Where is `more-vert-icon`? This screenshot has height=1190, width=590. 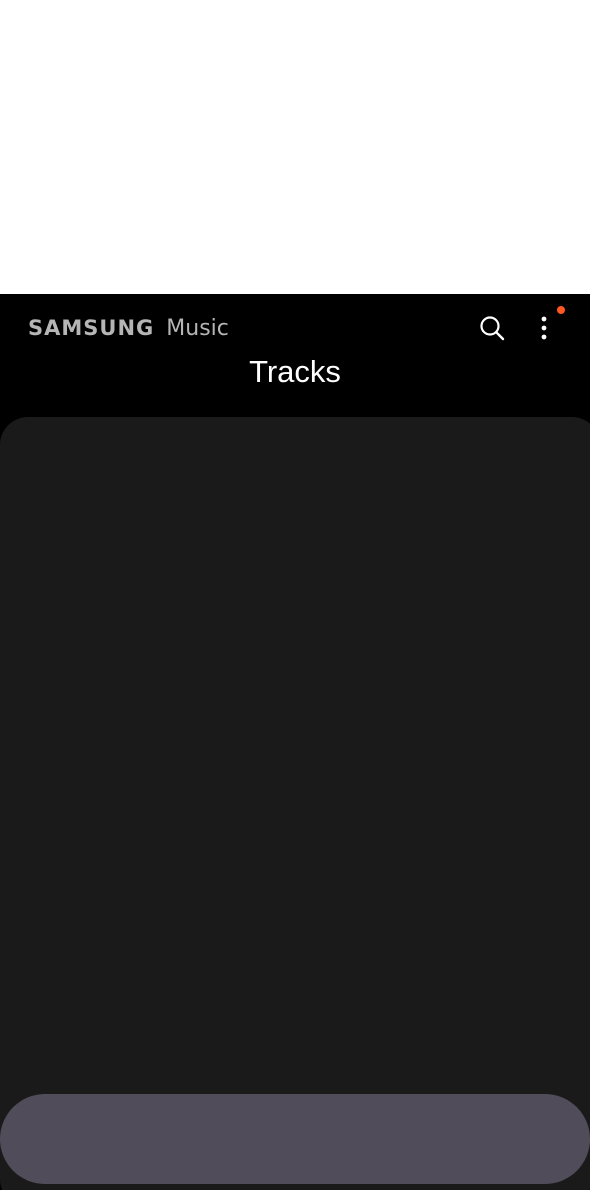
more-vert-icon is located at coordinates (544, 328).